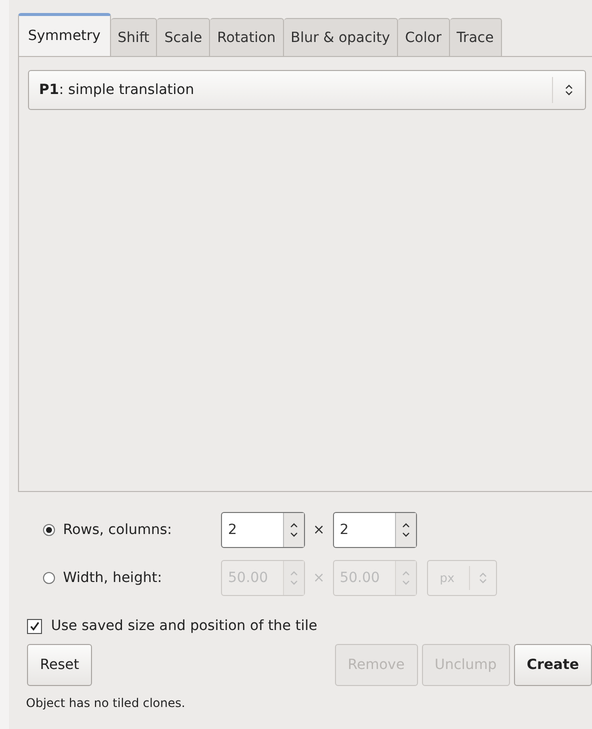  I want to click on symmetry-dropdown: P1: simple translation, so click(307, 90).